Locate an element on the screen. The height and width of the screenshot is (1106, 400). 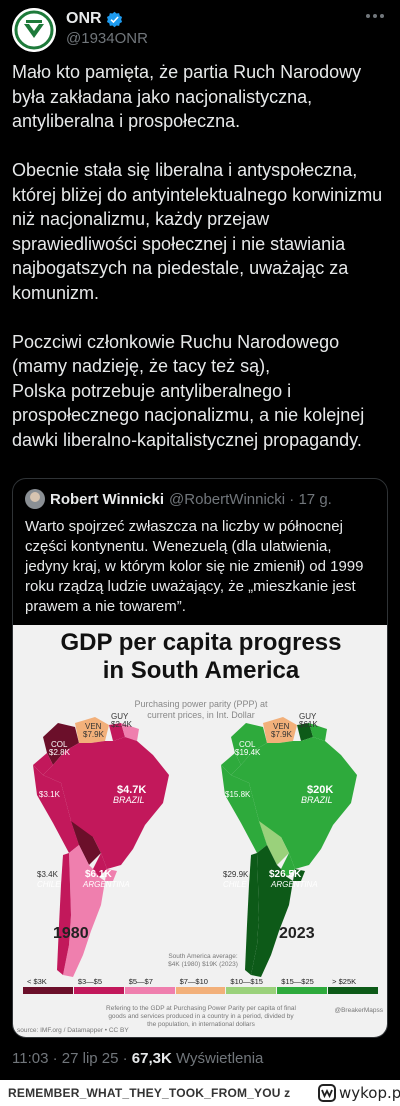
legend-label: > $25K is located at coordinates (344, 981).